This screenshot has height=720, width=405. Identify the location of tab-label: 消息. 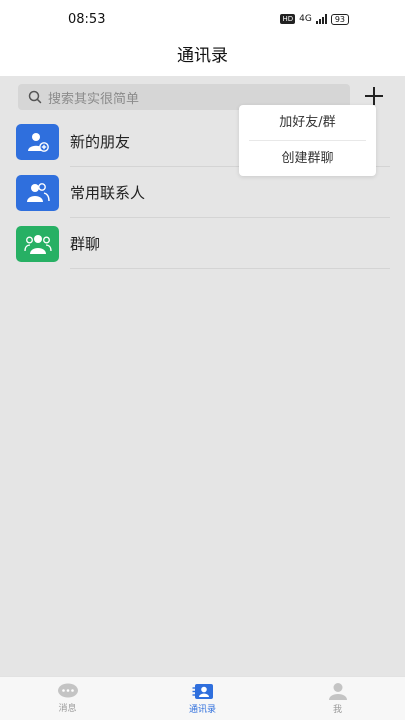
(67, 709).